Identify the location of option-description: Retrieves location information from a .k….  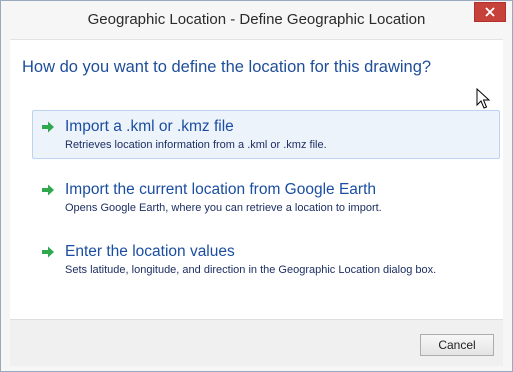
(196, 145).